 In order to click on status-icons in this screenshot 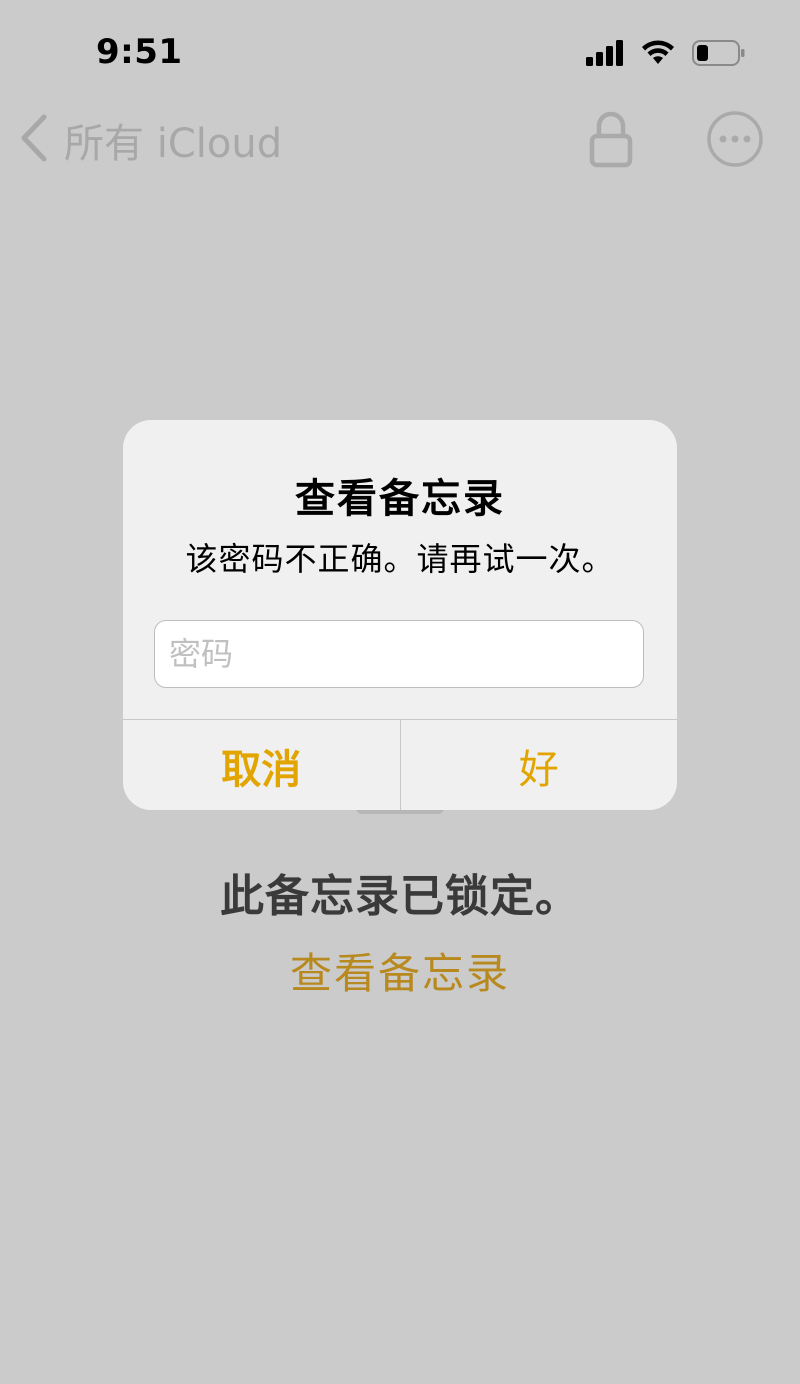, I will do `click(666, 53)`.